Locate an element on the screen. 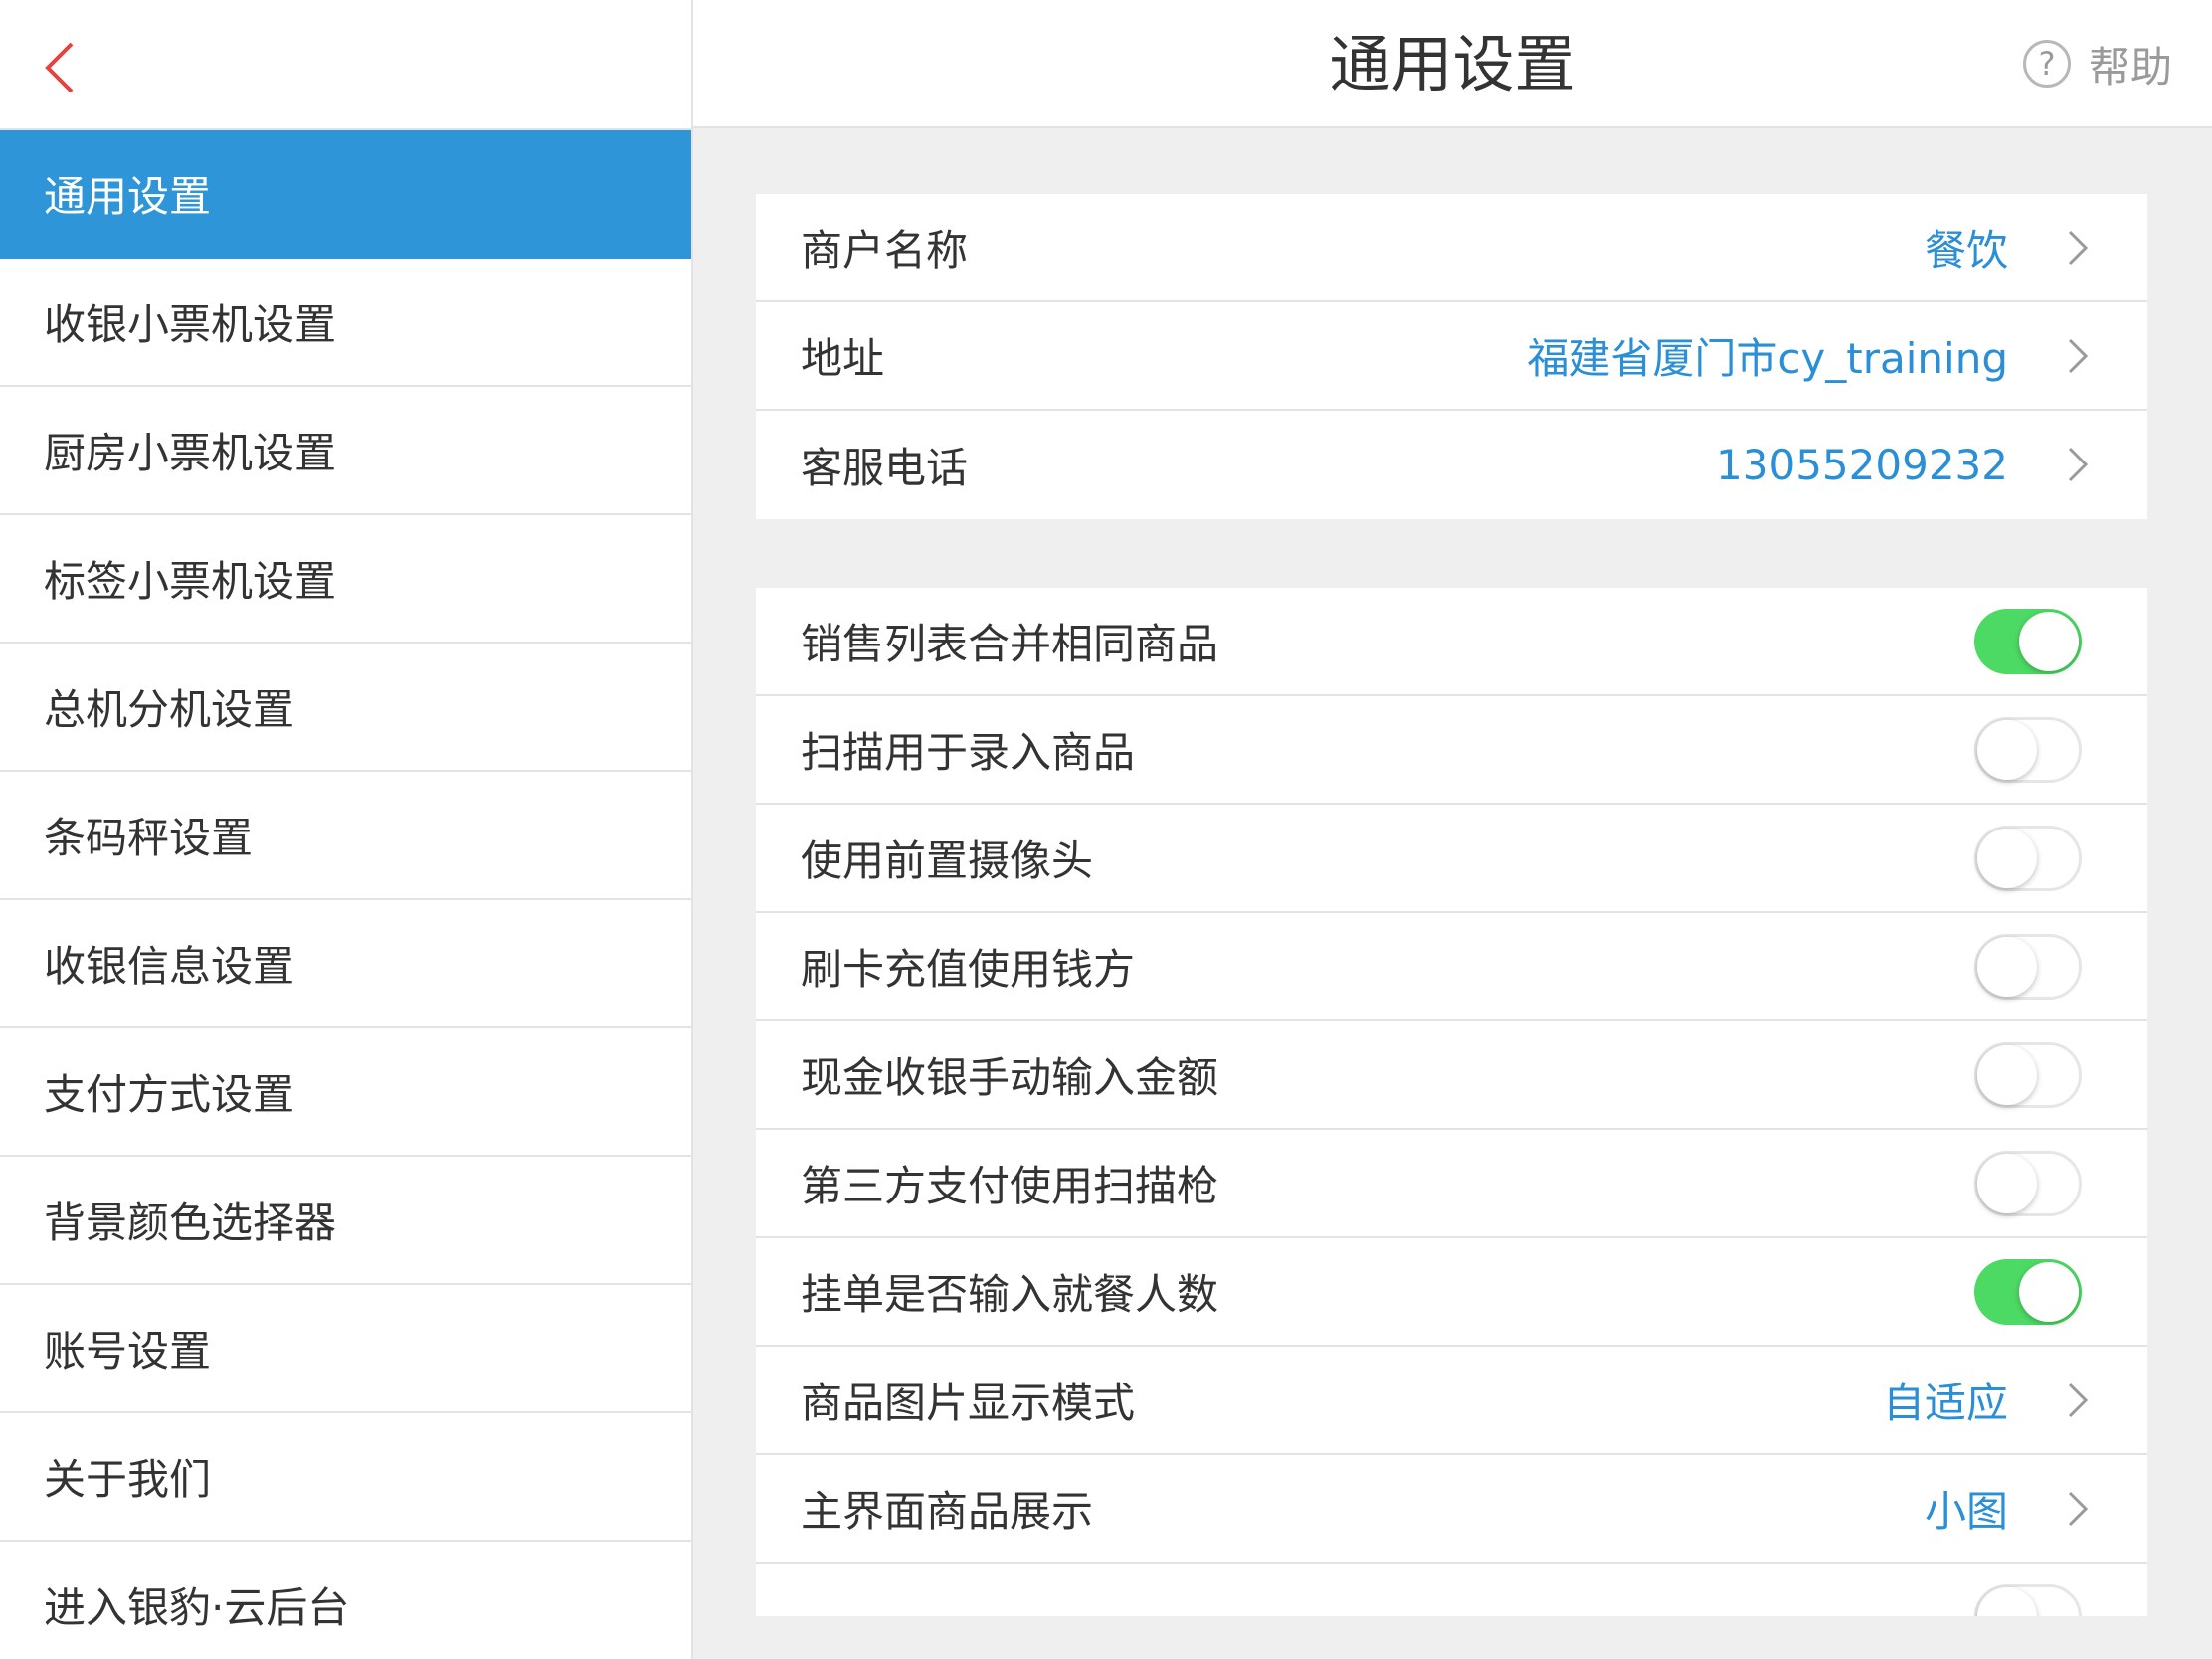  phone-value: 13055209232 is located at coordinates (1862, 465).